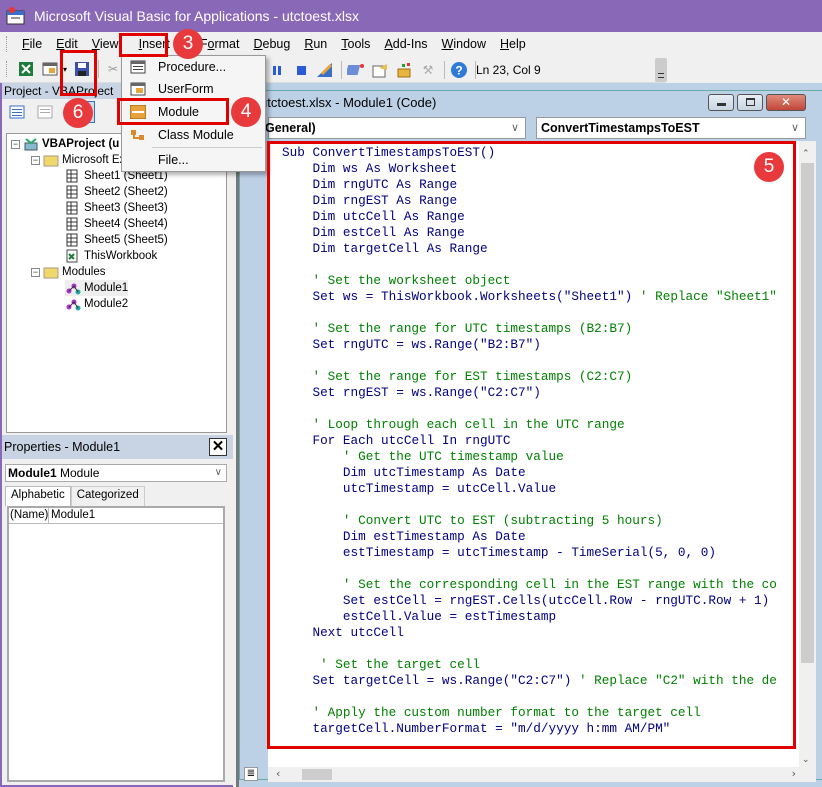 The width and height of the screenshot is (822, 787). I want to click on restore-button, so click(750, 102).